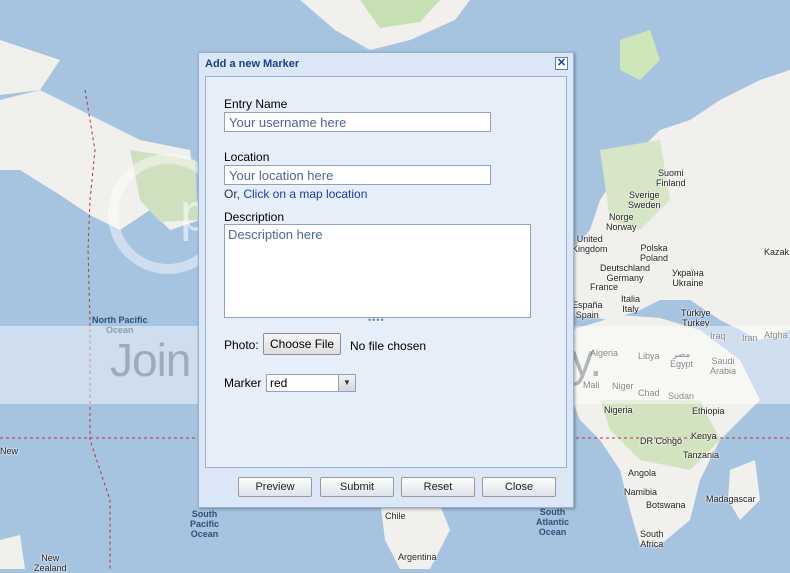 Image resolution: width=790 pixels, height=573 pixels. What do you see at coordinates (621, 222) in the screenshot?
I see `map-label-norway: Norge Norway` at bounding box center [621, 222].